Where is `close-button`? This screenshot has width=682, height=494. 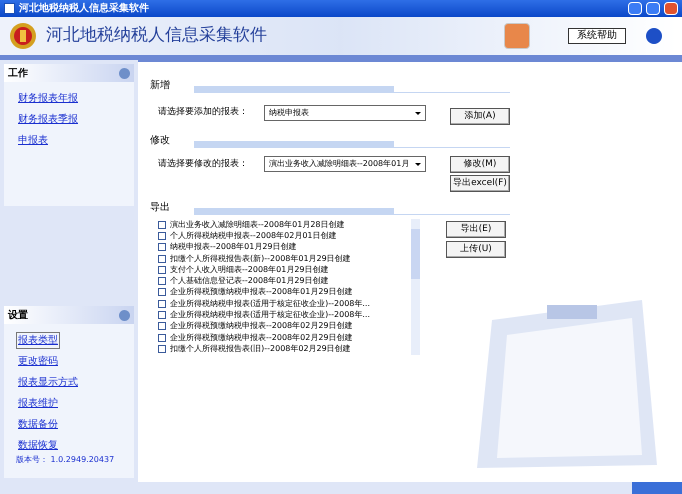 close-button is located at coordinates (671, 8).